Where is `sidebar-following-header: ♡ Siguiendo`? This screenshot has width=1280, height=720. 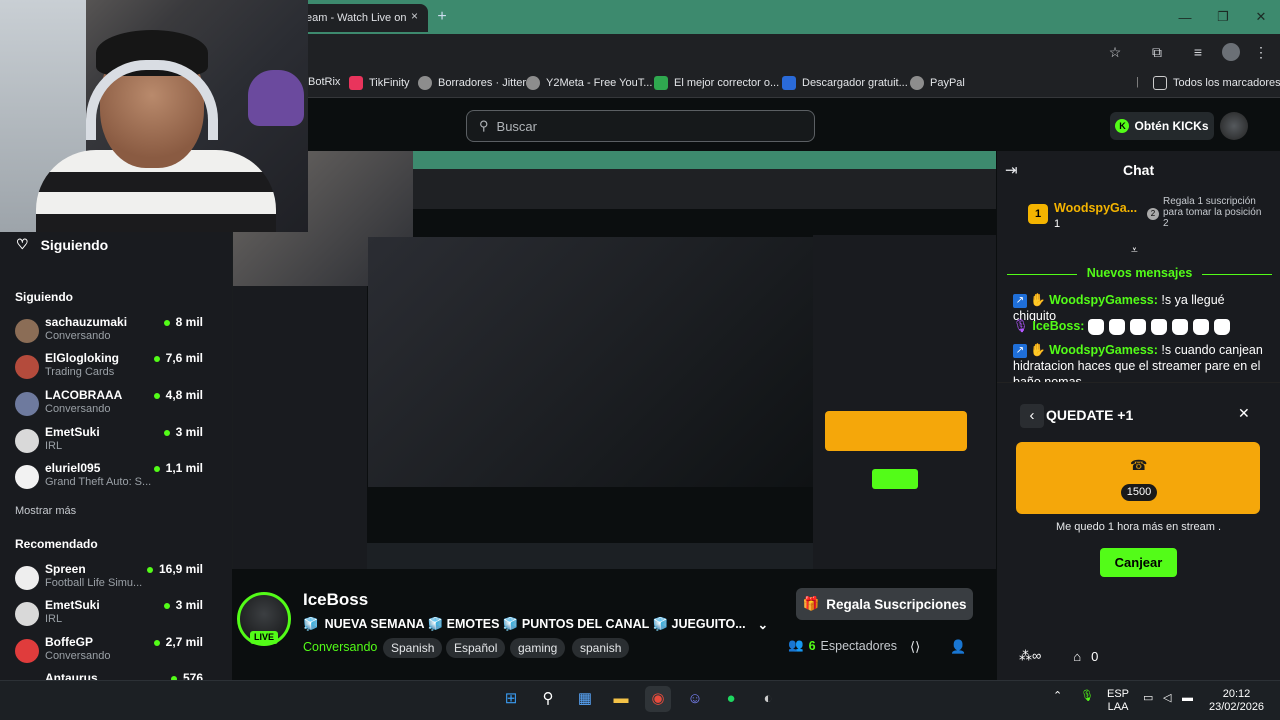
sidebar-following-header: ♡ Siguiendo is located at coordinates (62, 244).